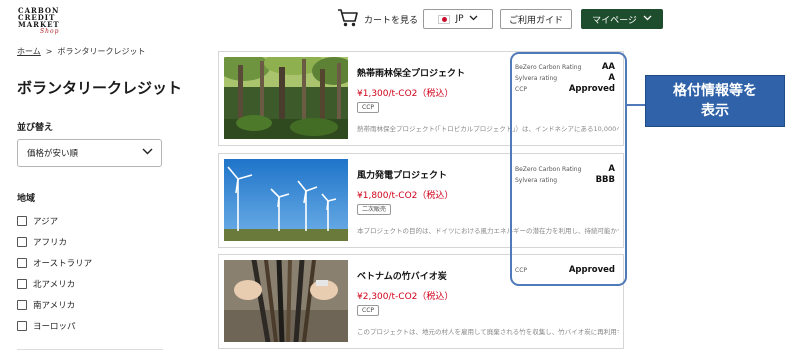  I want to click on guide-button: ご利用ガイド, so click(536, 19).